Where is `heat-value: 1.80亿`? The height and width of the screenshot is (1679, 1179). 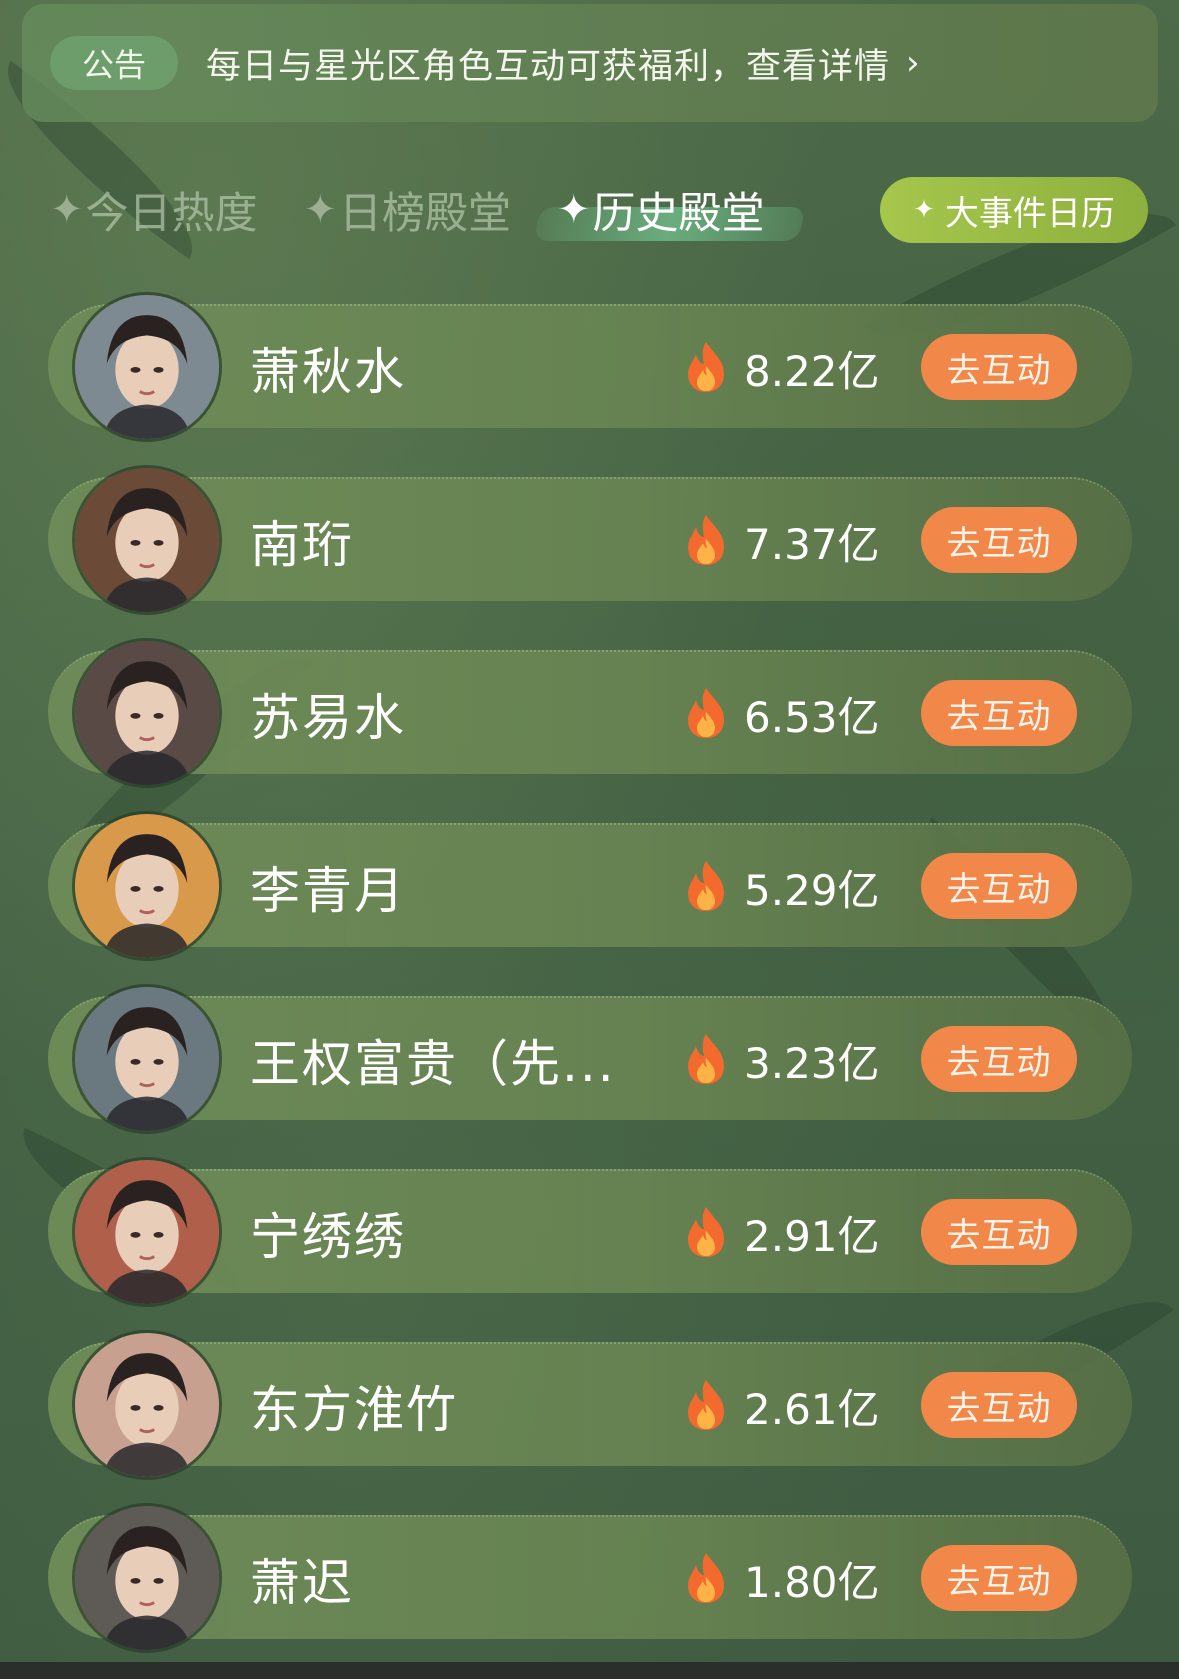 heat-value: 1.80亿 is located at coordinates (812, 1582).